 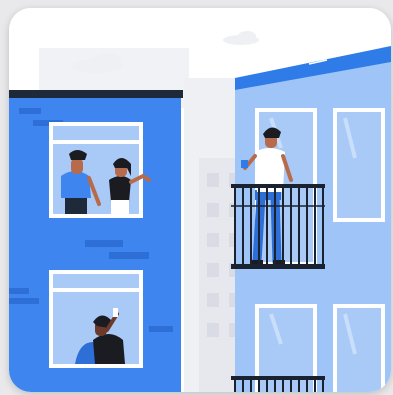 I want to click on cup-icon, so click(x=244, y=164).